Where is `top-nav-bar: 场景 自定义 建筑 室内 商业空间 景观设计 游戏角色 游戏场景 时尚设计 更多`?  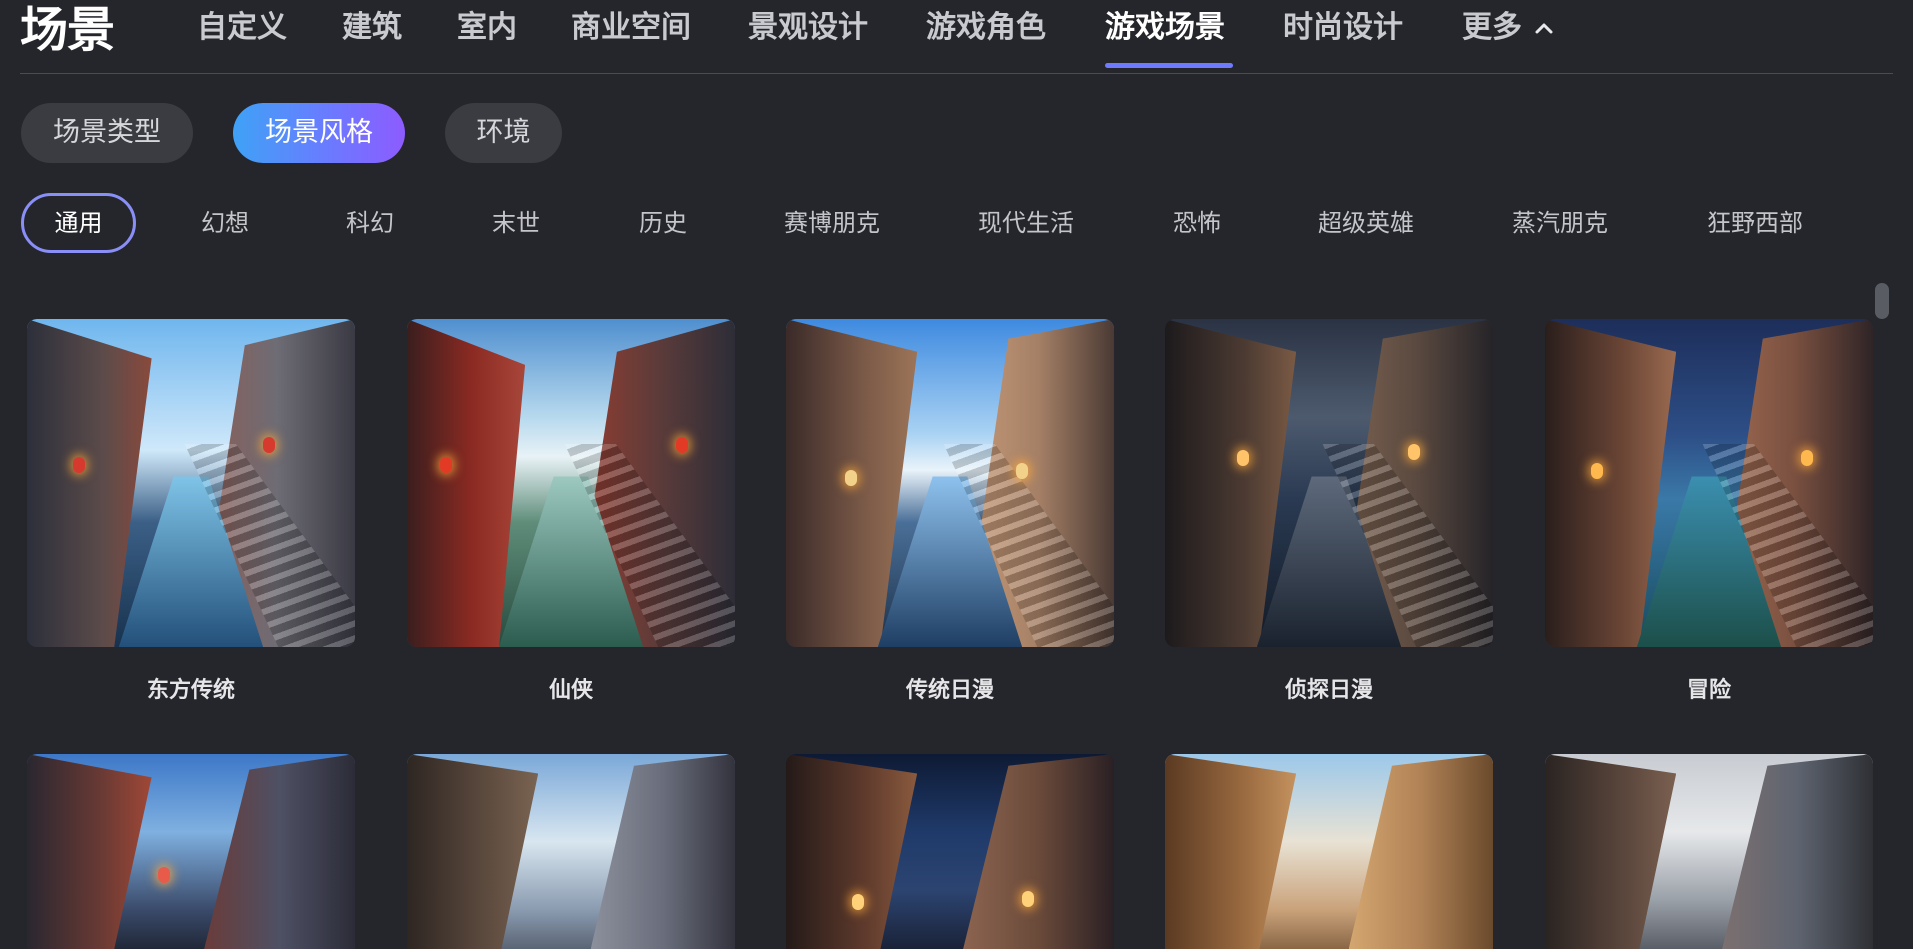 top-nav-bar: 场景 自定义 建筑 室内 商业空间 景观设计 游戏角色 游戏场景 时尚设计 更多 is located at coordinates (956, 37).